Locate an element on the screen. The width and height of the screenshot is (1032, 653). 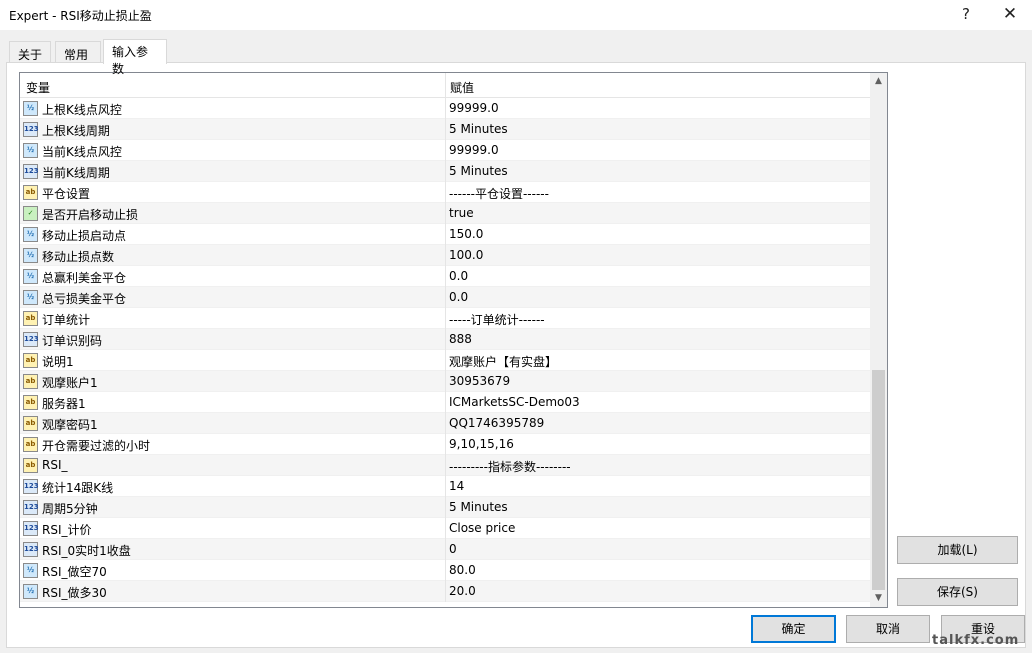
parameter-value: -----订单统计------ is located at coordinates (497, 319).